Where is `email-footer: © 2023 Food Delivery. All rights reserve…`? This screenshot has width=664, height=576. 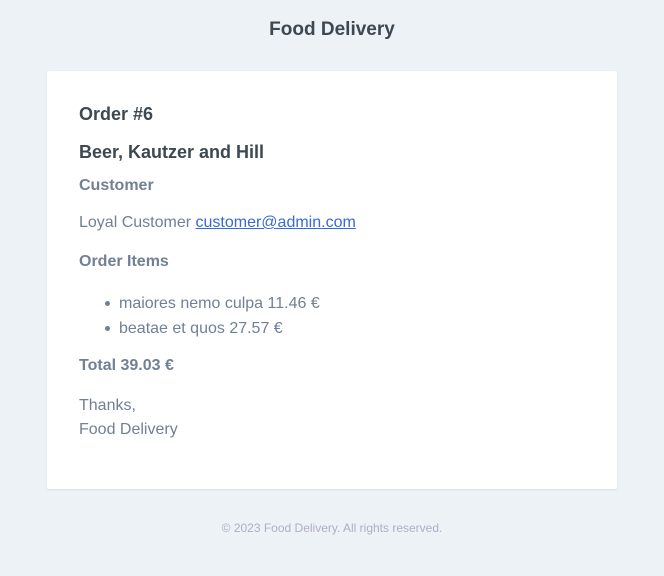
email-footer: © 2023 Food Delivery. All rights reserve… is located at coordinates (332, 528).